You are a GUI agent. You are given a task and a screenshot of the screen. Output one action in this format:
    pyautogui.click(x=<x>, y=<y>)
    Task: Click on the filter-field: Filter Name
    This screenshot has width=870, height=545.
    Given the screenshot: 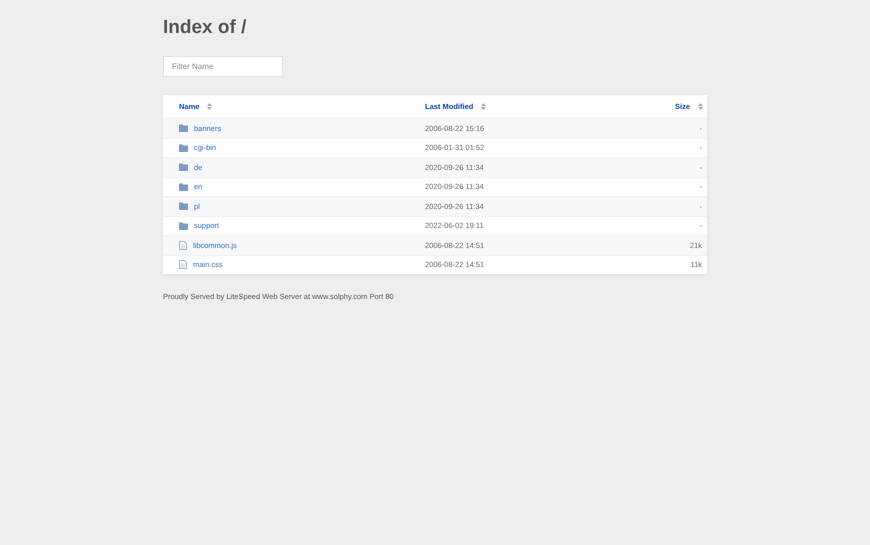 What is the action you would take?
    pyautogui.click(x=223, y=66)
    